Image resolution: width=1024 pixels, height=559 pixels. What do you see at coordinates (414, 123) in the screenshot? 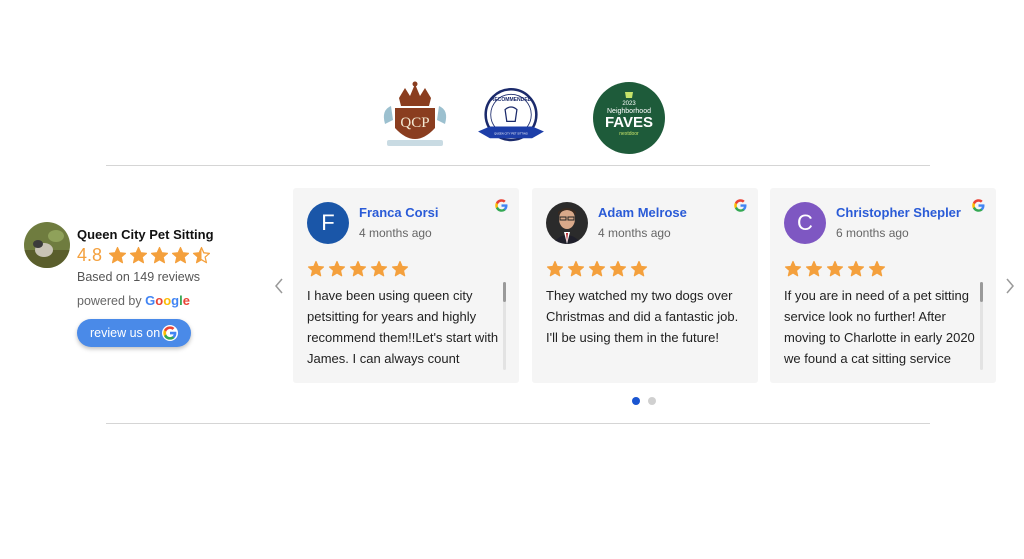
I see `qcp-logo-text: QCP` at bounding box center [414, 123].